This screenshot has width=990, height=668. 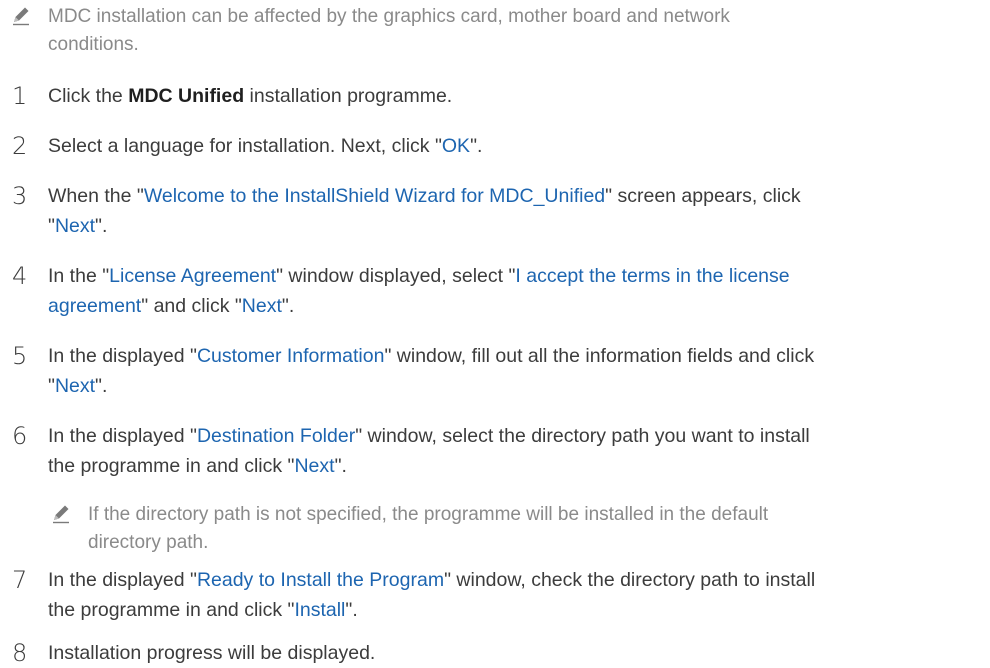 I want to click on step-number: 6, so click(x=20, y=436).